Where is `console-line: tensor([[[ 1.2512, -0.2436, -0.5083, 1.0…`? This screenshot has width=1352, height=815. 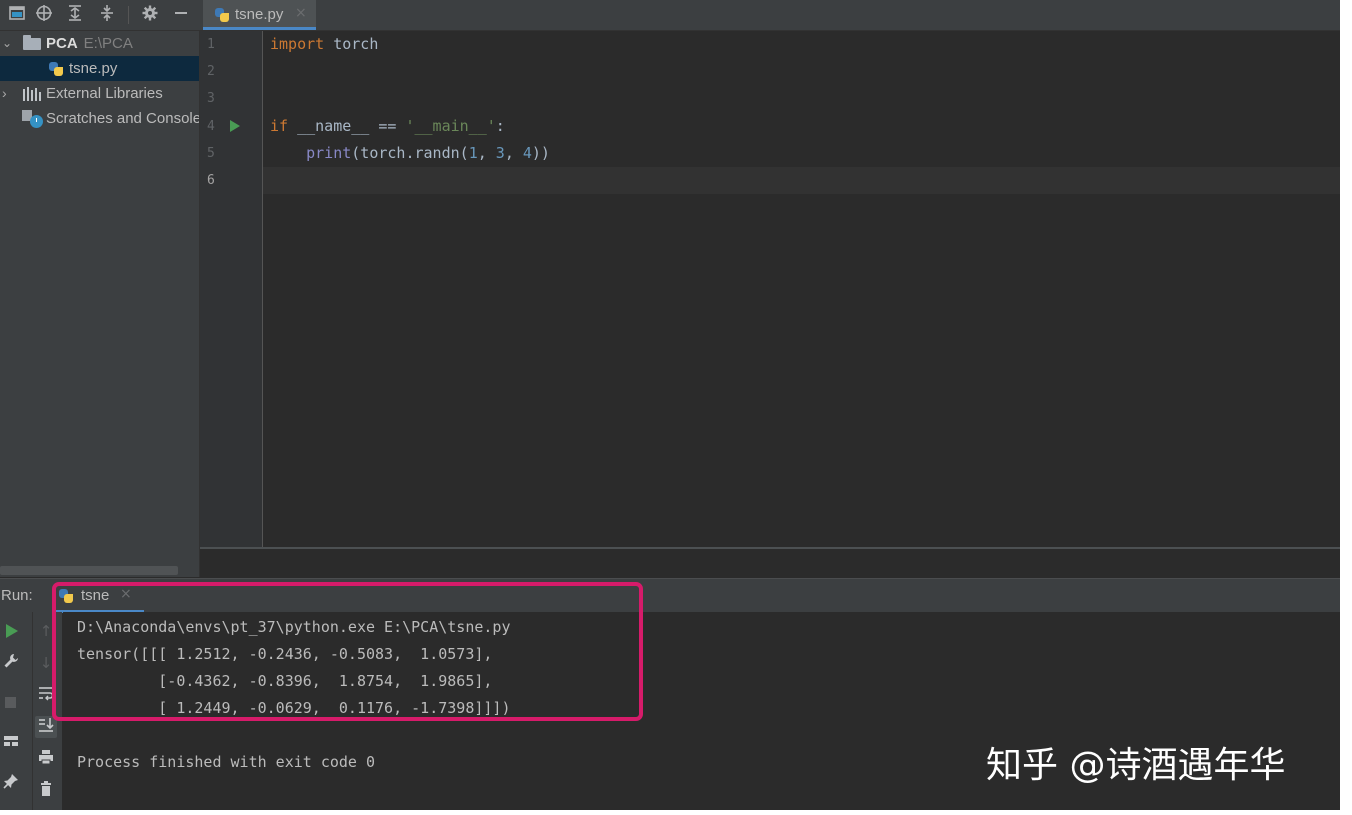
console-line: tensor([[[ 1.2512, -0.2436, -0.5083, 1.0… is located at coordinates (285, 654).